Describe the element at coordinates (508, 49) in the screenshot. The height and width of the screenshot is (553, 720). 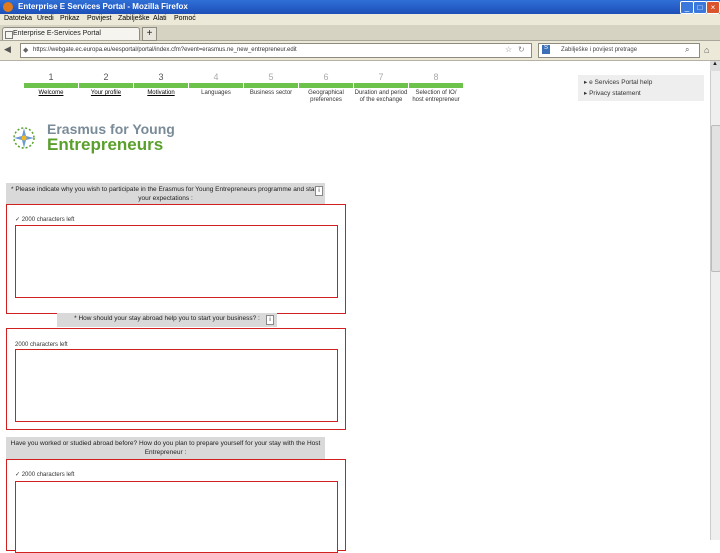
I see `bookmark-star-icon: ☆` at that location.